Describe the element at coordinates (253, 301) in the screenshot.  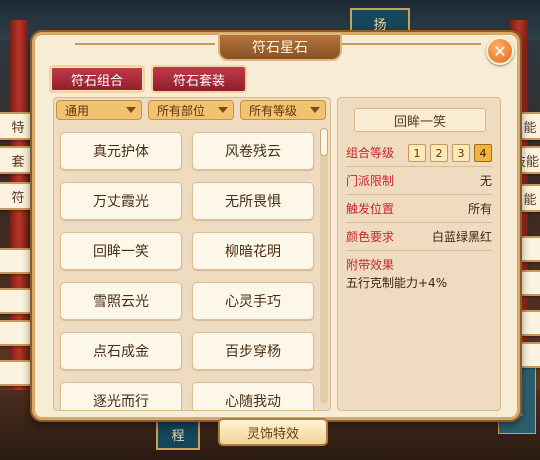
I see `combo-item: 心灵手巧` at that location.